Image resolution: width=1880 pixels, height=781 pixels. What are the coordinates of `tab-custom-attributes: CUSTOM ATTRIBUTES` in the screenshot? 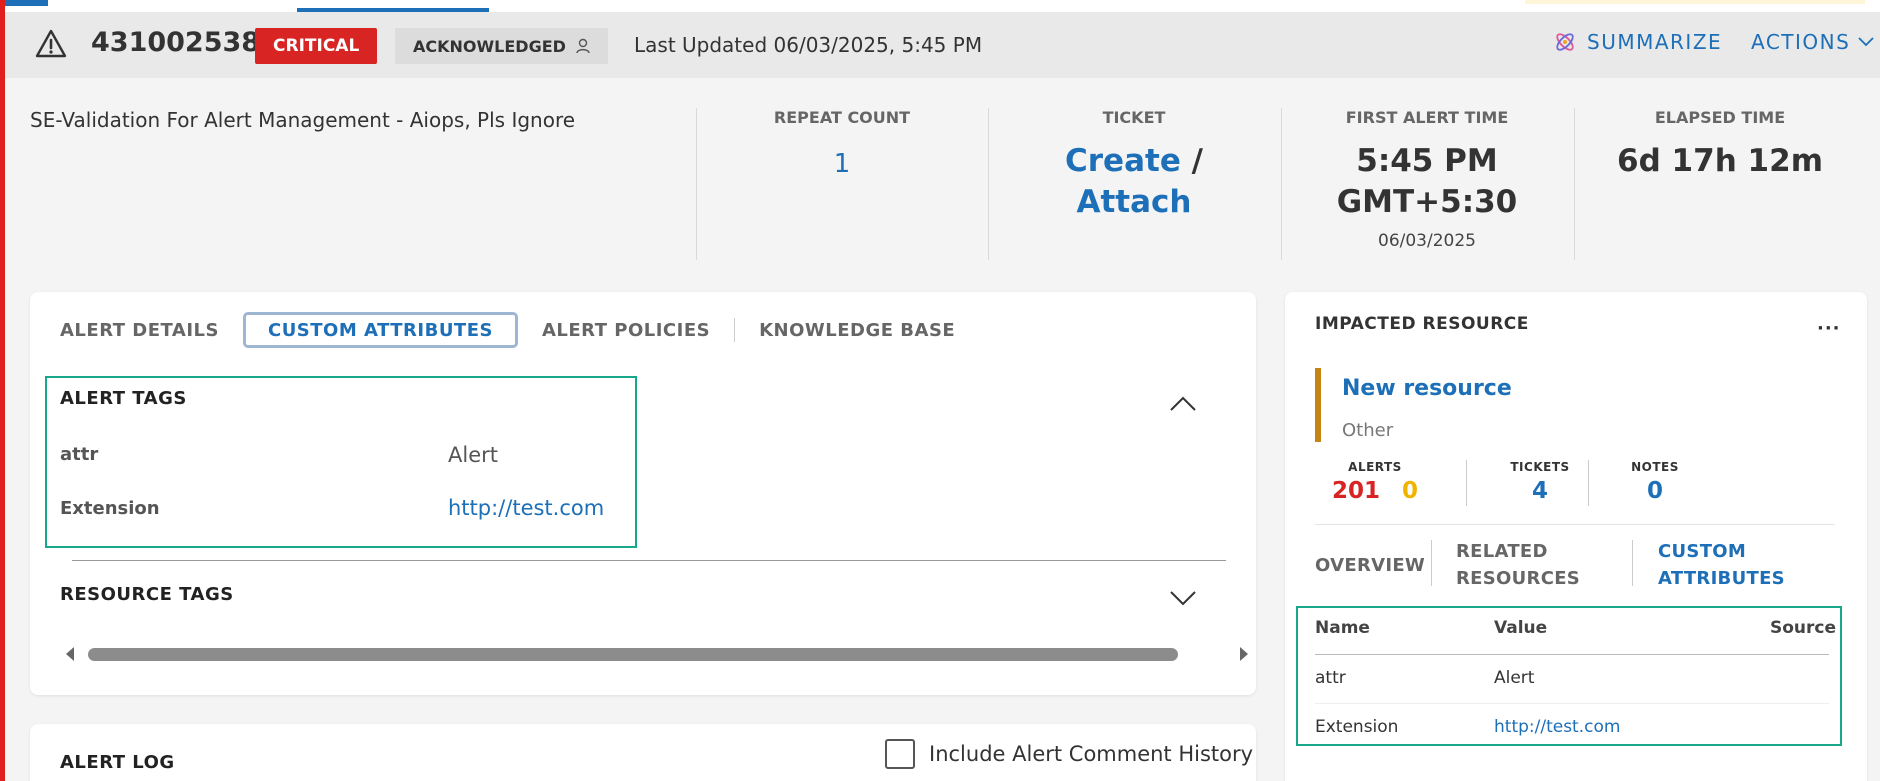 It's located at (380, 330).